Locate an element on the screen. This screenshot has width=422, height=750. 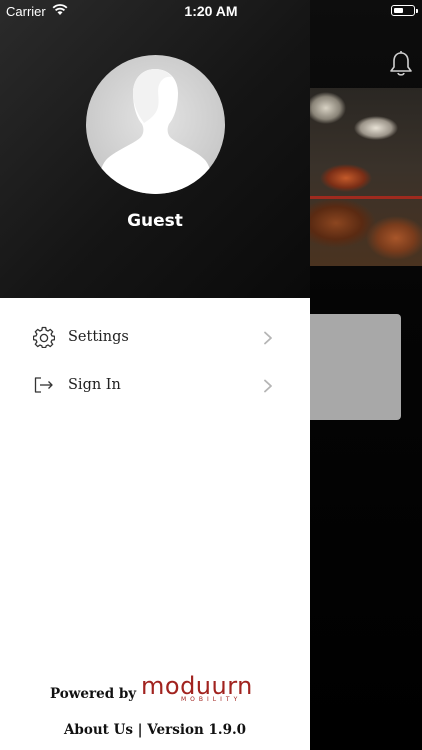
about-version-link: About Us | Version 1.9.0 is located at coordinates (155, 730).